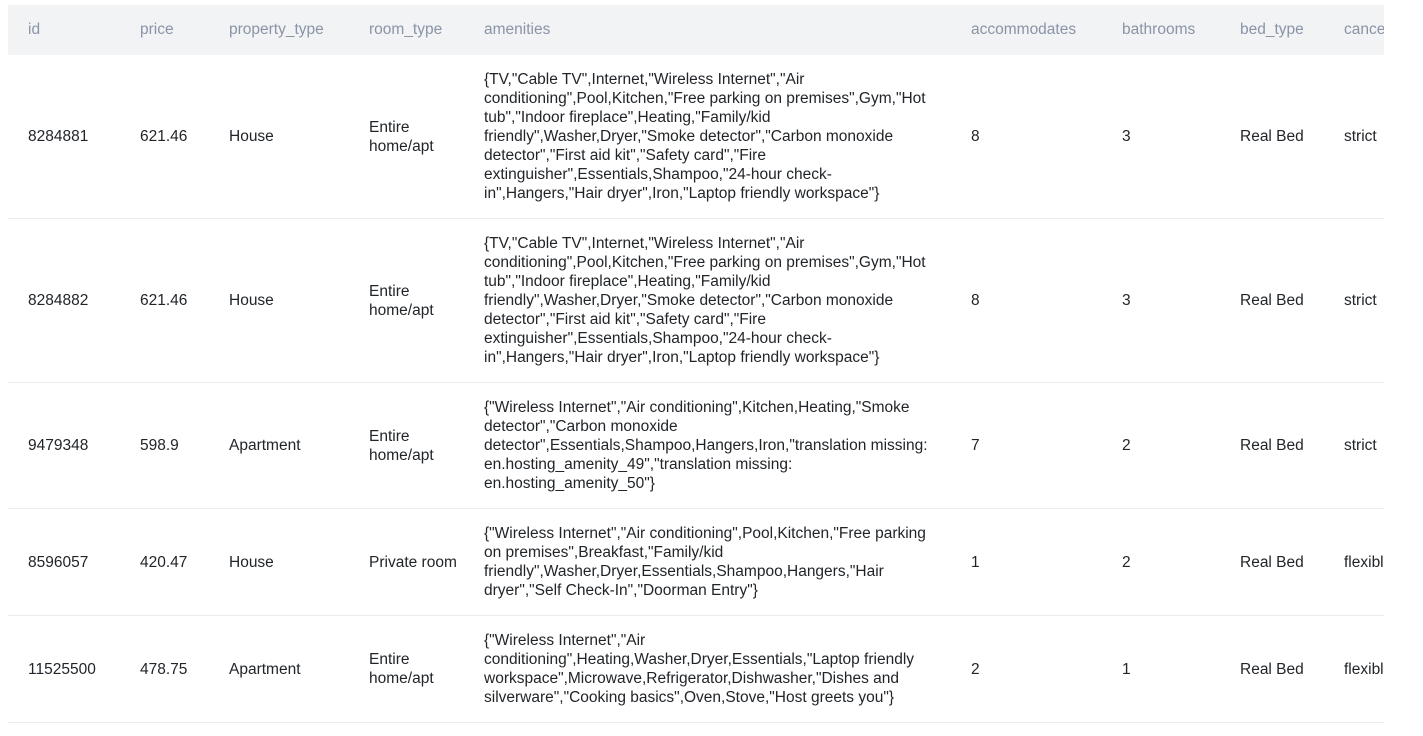  What do you see at coordinates (975, 669) in the screenshot?
I see `cell-accommodates: 2` at bounding box center [975, 669].